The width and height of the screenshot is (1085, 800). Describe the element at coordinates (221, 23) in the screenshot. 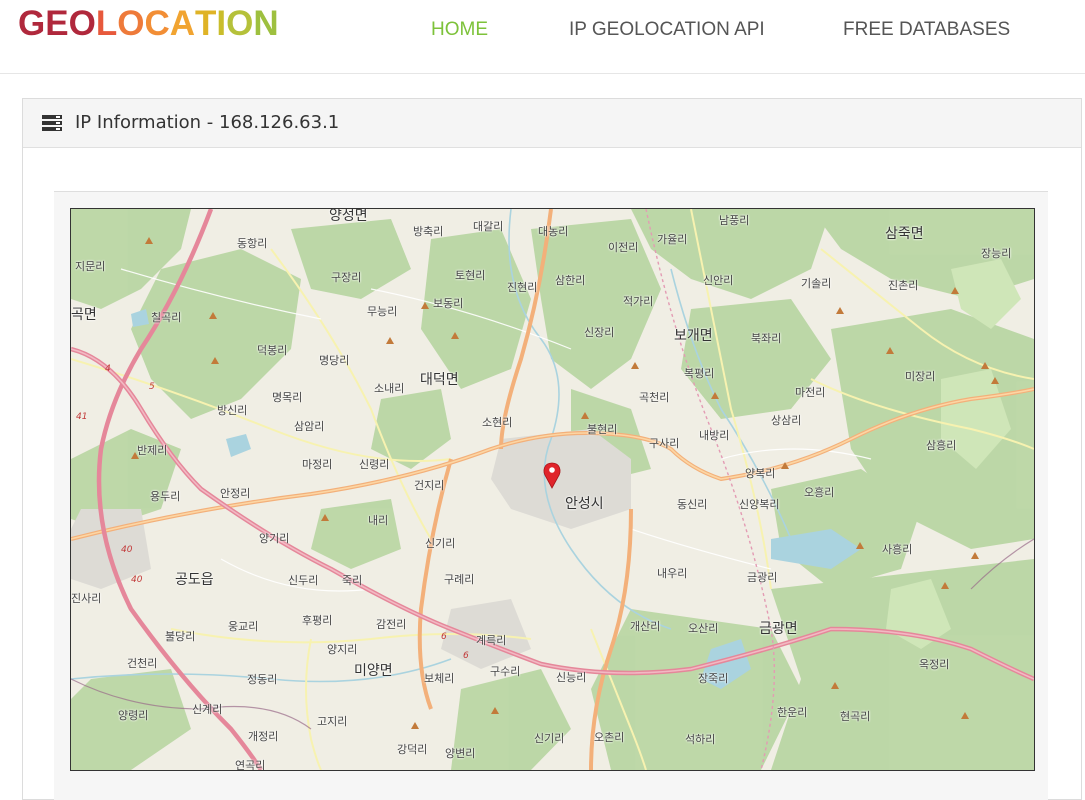

I see `logo-letter: I` at that location.